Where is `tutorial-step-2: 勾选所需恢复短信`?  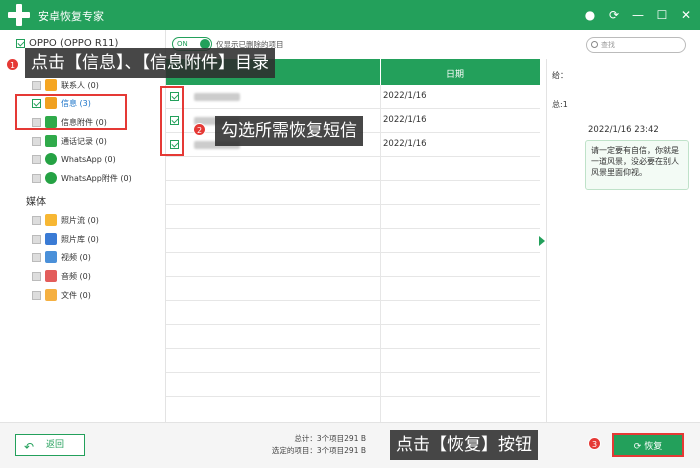 tutorial-step-2: 勾选所需恢复短信 is located at coordinates (289, 131).